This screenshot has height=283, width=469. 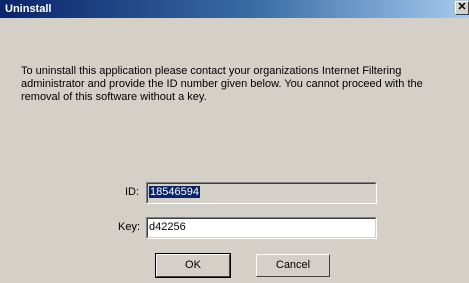 I want to click on id-value: 18546594, so click(x=174, y=192).